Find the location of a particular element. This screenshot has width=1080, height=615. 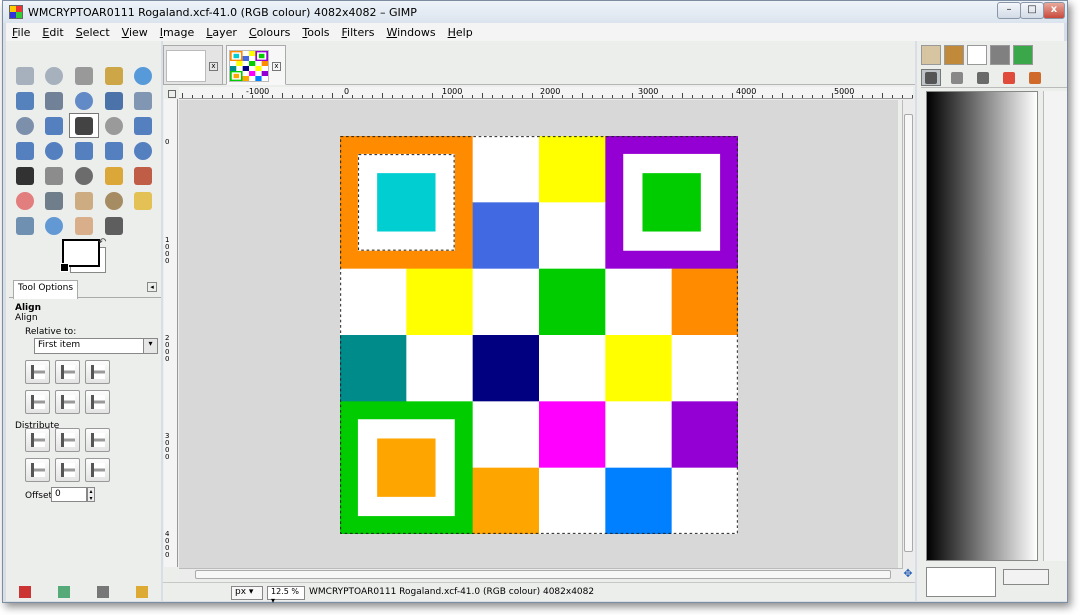

menu-tools: Tools is located at coordinates (315, 32).